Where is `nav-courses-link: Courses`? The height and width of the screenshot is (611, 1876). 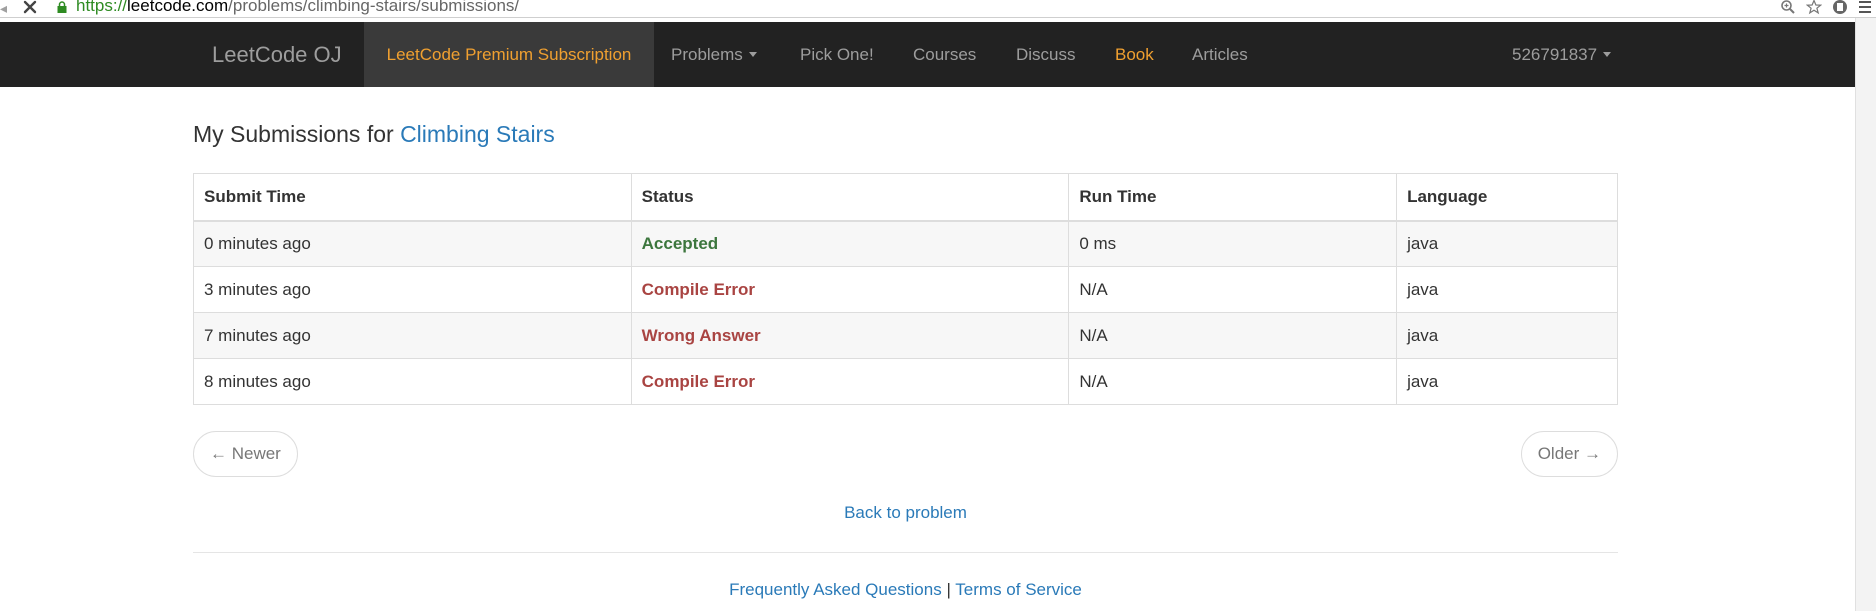 nav-courses-link: Courses is located at coordinates (944, 54).